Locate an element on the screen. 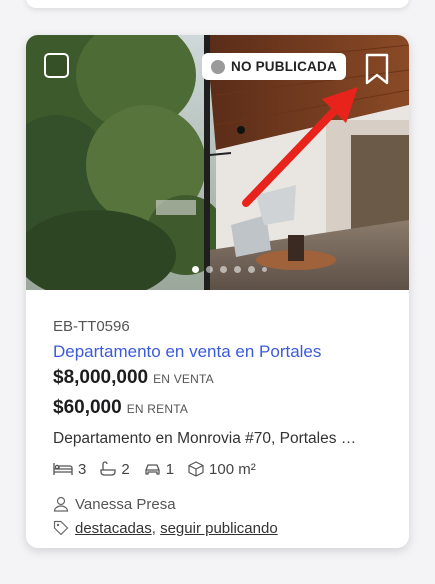 This screenshot has height=584, width=435. rent-price-row: $60,000 EN RENTA is located at coordinates (220, 410).